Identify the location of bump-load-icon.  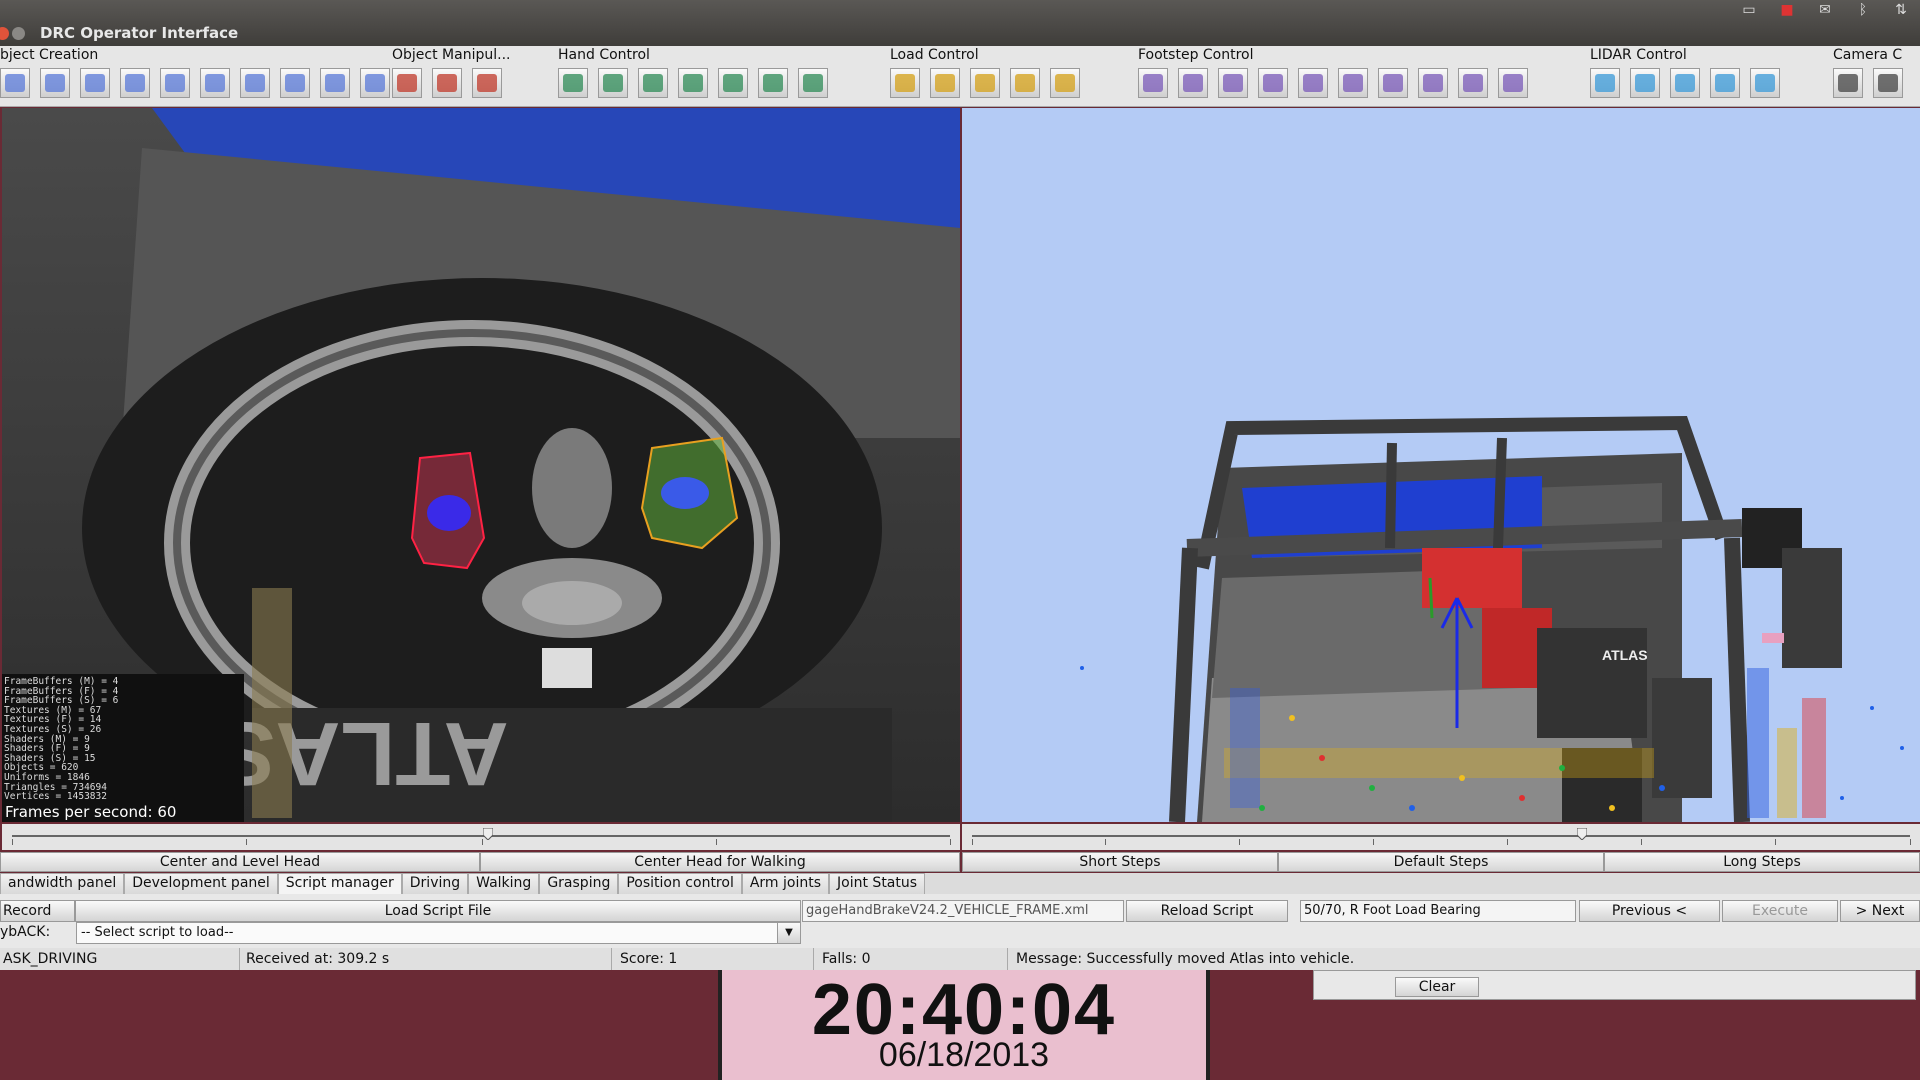
(985, 83).